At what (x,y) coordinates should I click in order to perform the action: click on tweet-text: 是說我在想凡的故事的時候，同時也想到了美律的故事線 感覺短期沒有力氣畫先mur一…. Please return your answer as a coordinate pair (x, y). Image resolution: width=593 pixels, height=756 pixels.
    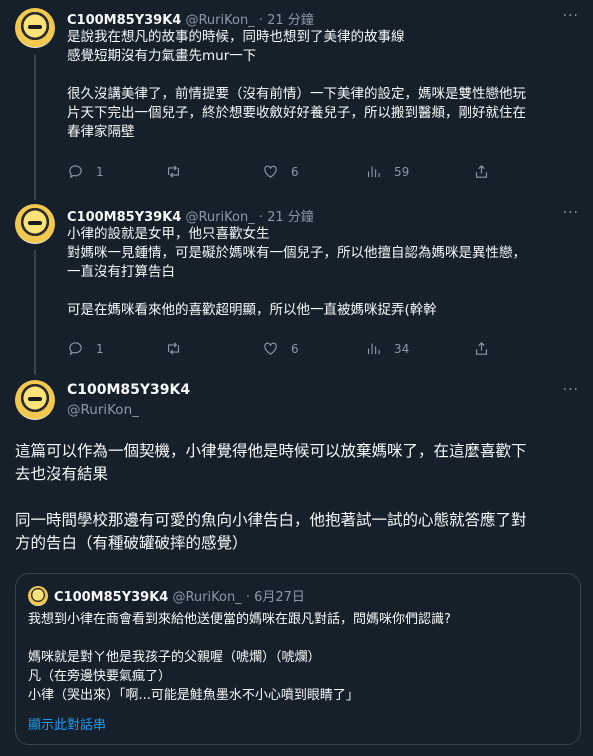
    Looking at the image, I should click on (322, 85).